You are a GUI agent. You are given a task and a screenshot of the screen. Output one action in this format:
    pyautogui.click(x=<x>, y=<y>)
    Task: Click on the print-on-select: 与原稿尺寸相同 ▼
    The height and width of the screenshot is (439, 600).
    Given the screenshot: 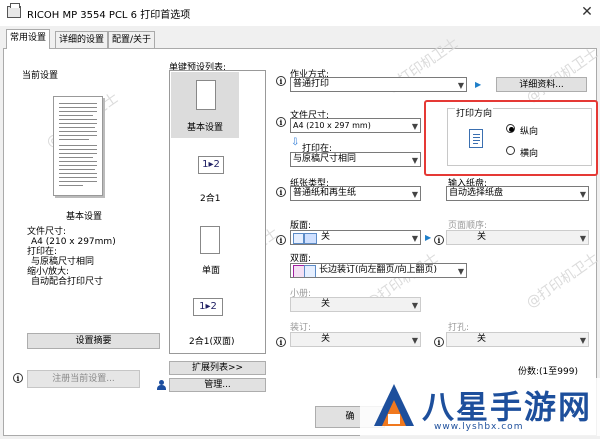 What is the action you would take?
    pyautogui.click(x=355, y=159)
    